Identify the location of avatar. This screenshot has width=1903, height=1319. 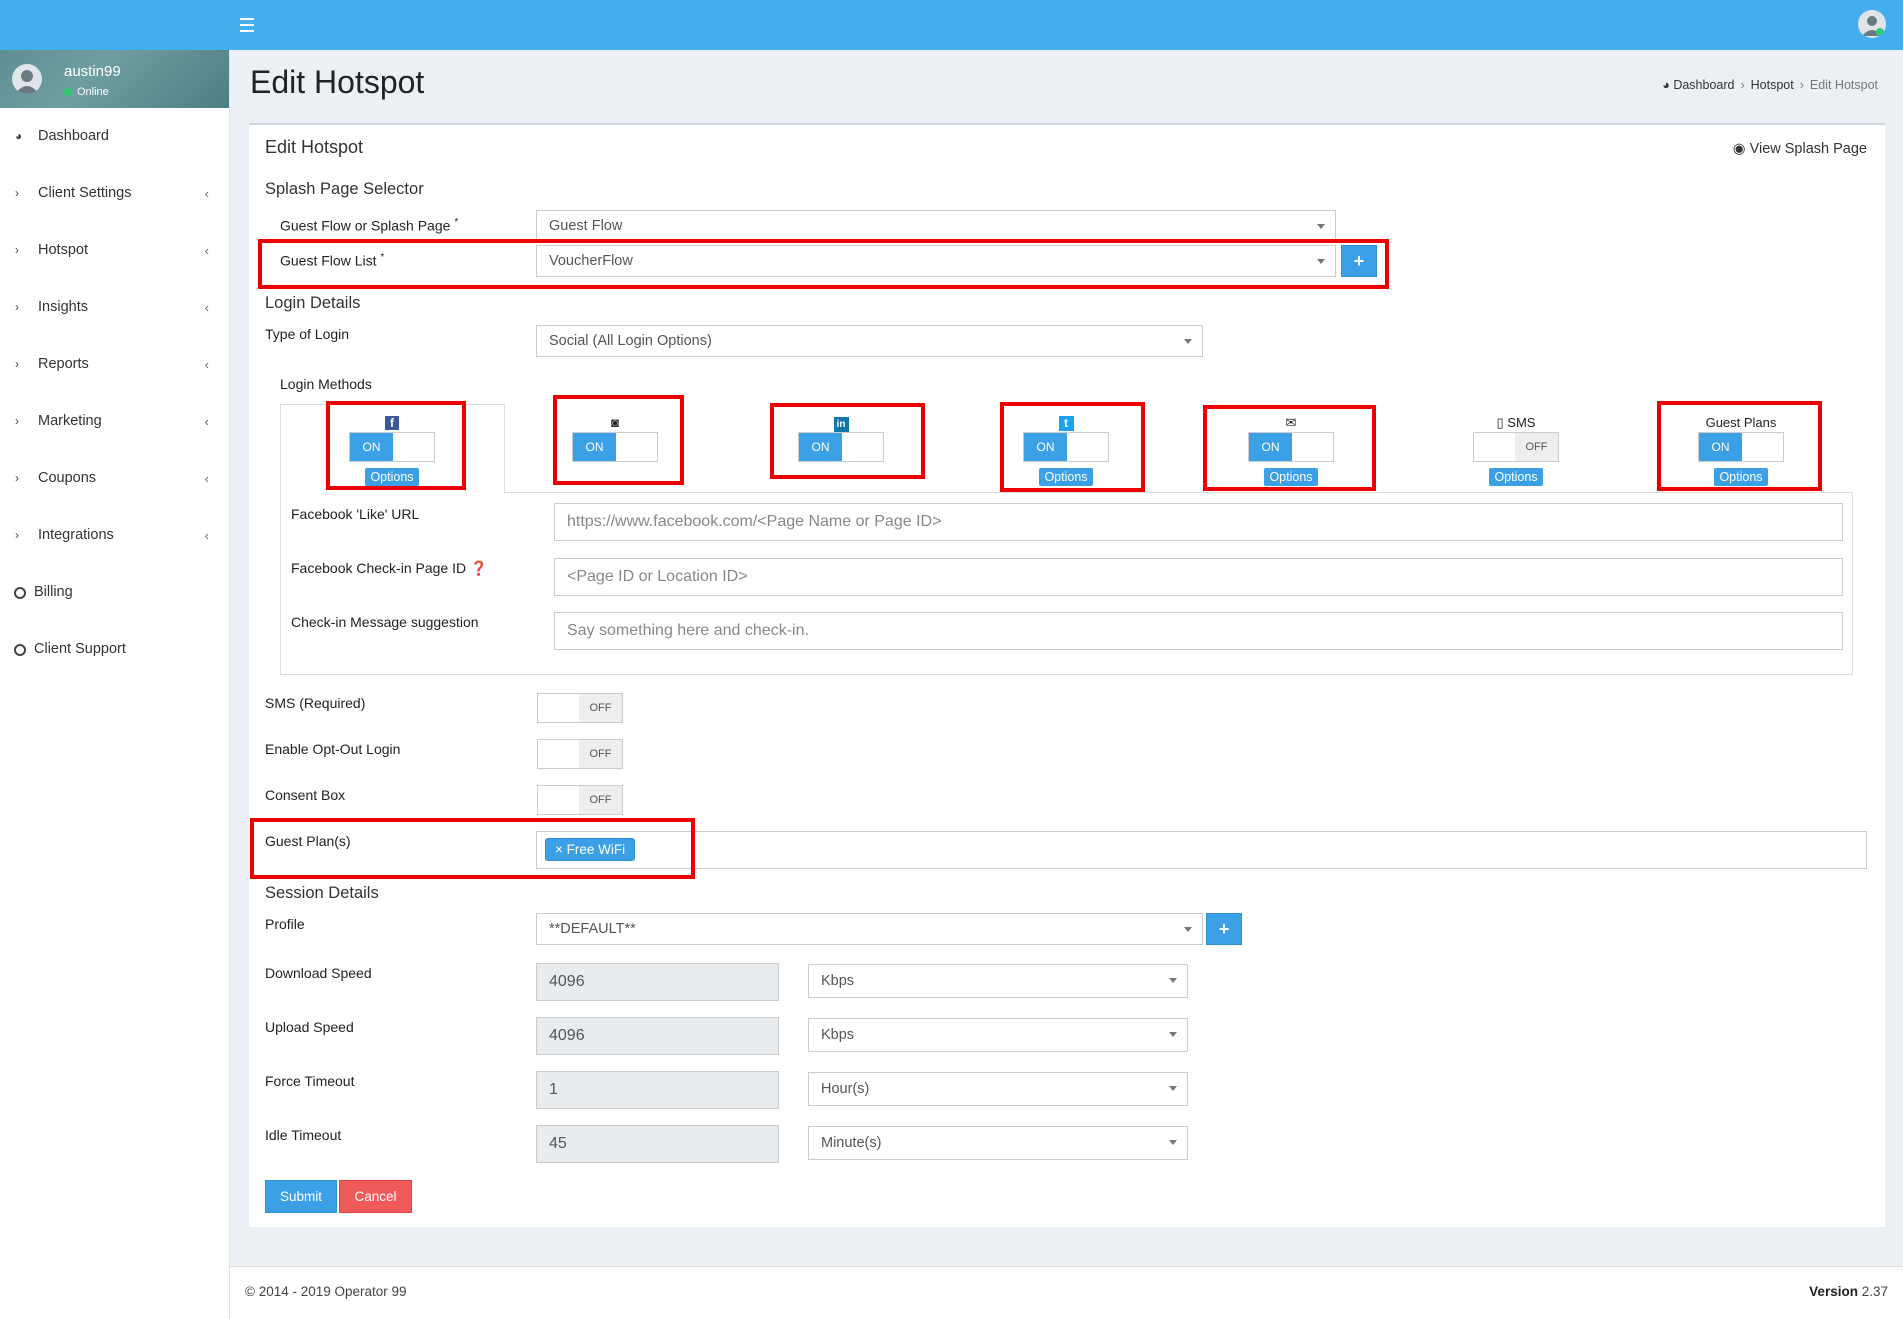
(27, 79).